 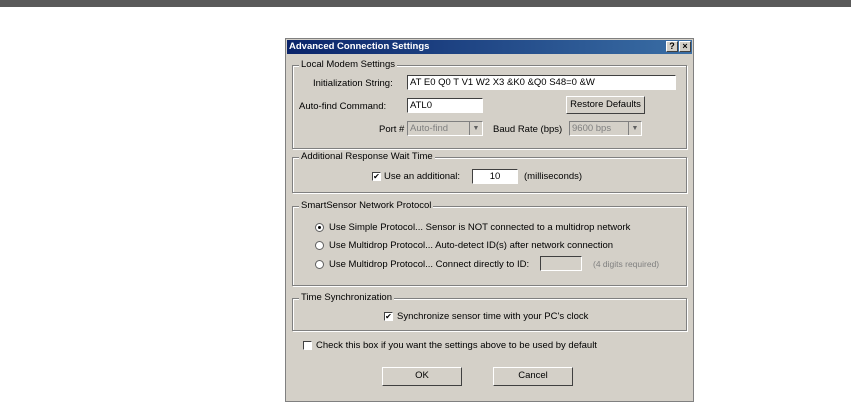 What do you see at coordinates (425, 3) in the screenshot?
I see `page-top-rule` at bounding box center [425, 3].